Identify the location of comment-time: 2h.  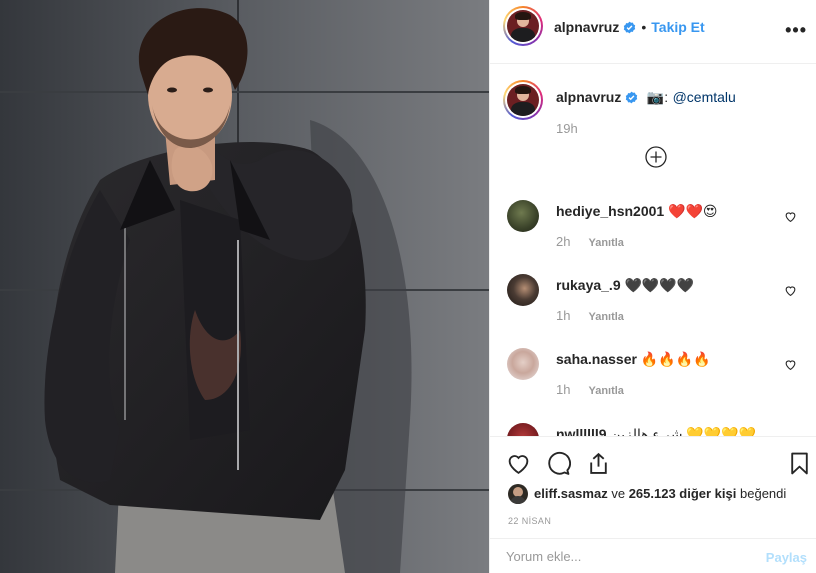
(563, 241).